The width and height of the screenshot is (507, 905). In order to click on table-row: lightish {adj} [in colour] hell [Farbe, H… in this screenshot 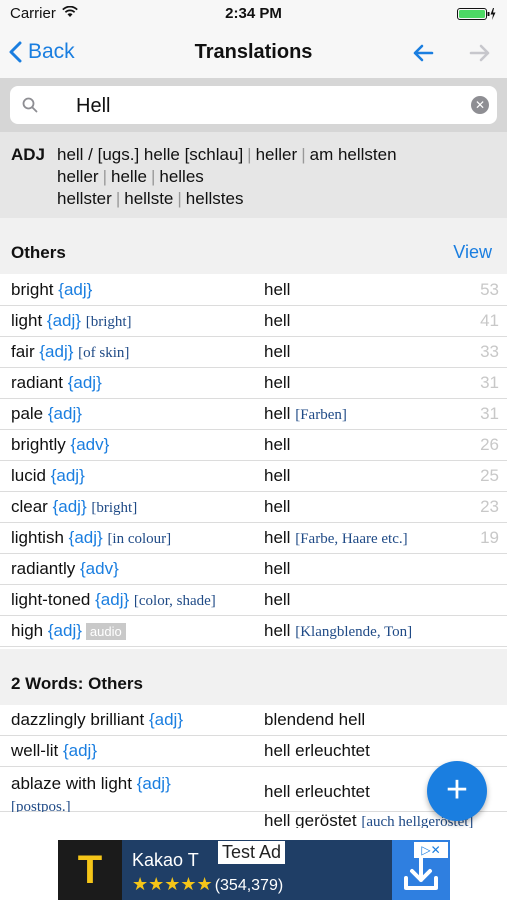, I will do `click(253, 538)`.